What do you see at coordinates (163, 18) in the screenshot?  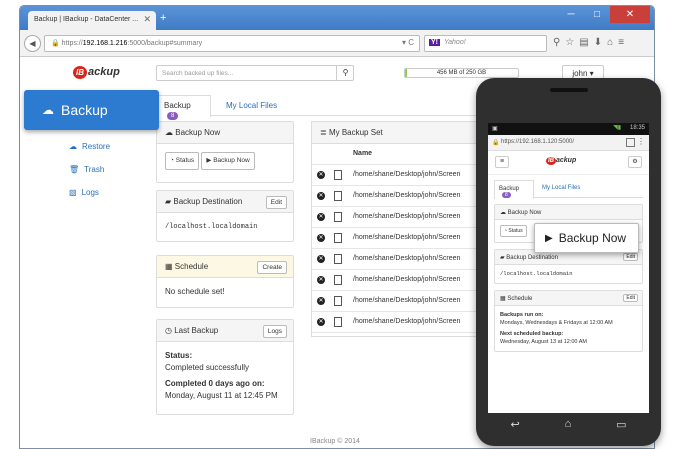 I see `new-tab-button: +` at bounding box center [163, 18].